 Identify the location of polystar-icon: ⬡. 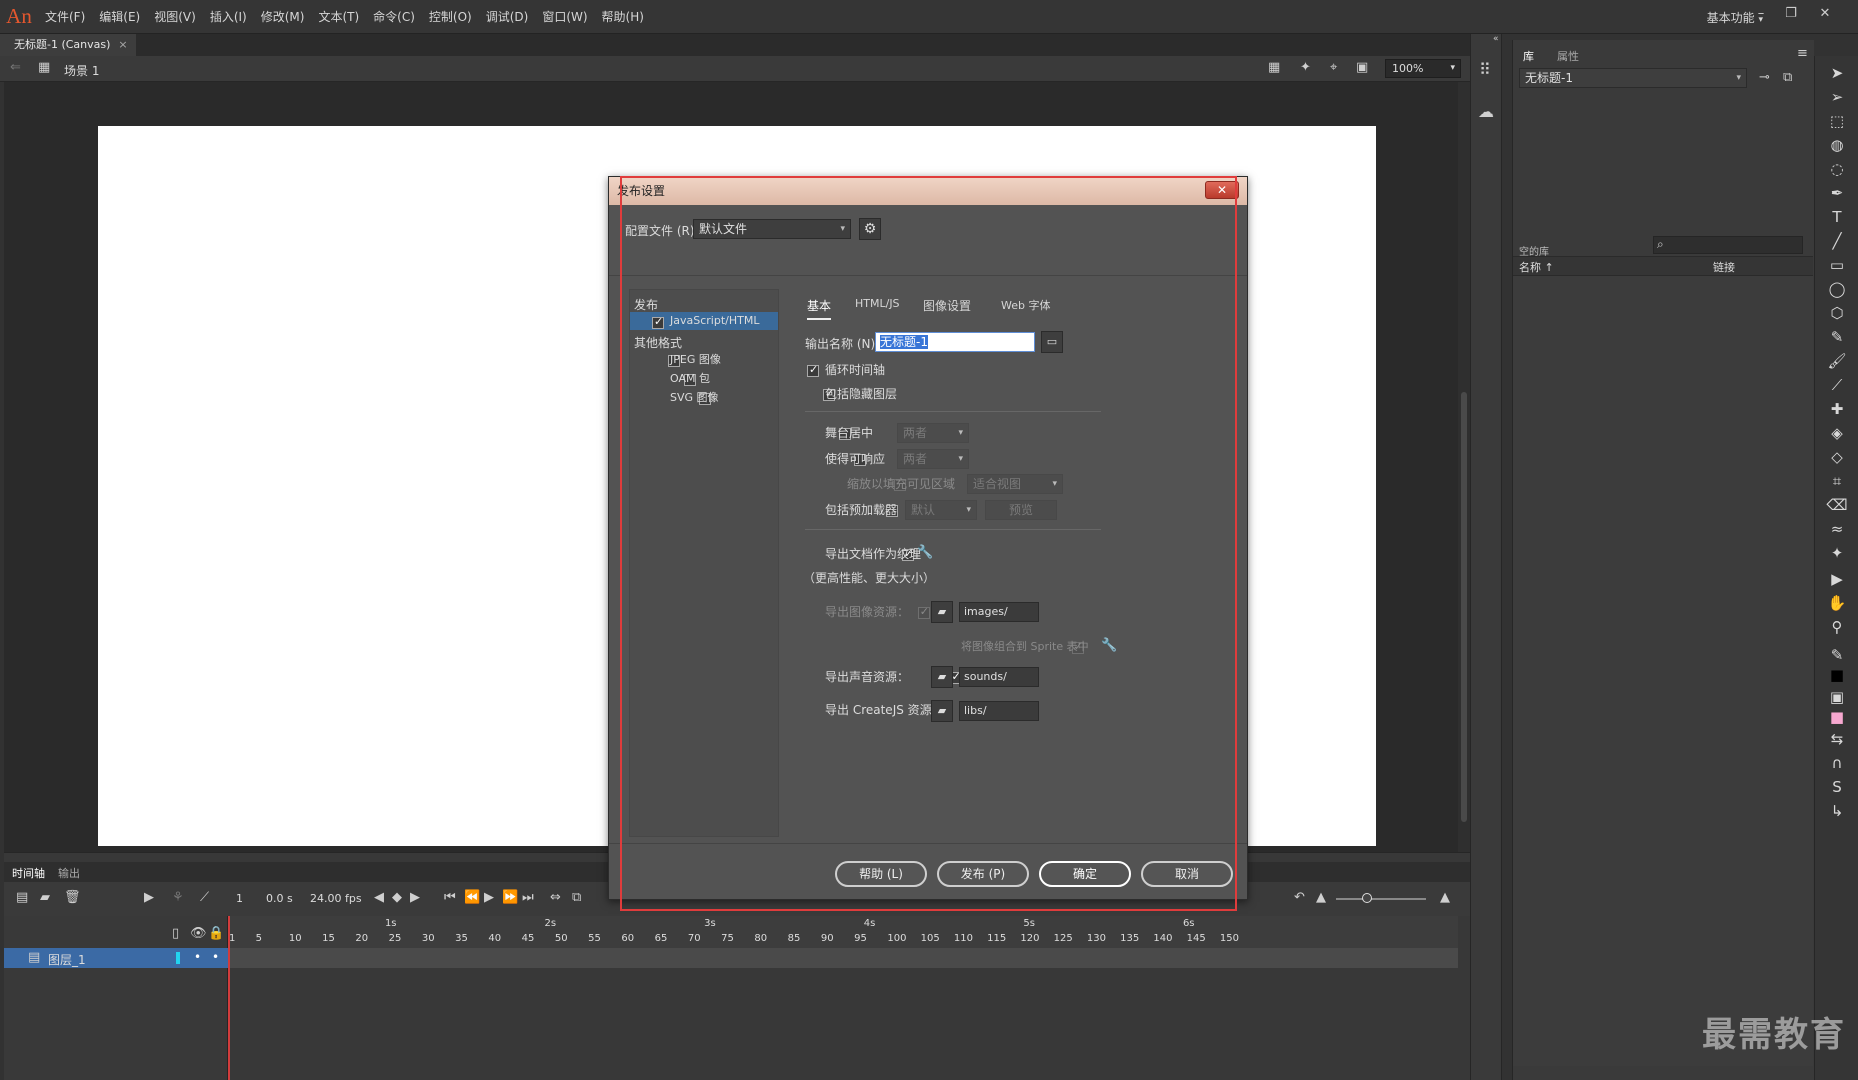
(1837, 313).